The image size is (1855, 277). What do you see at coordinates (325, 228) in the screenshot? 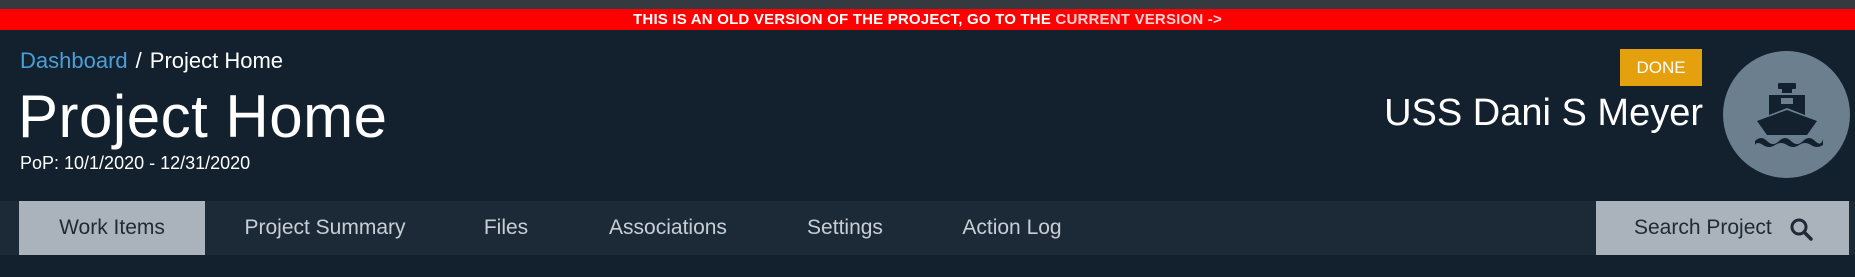
I see `tab-project-summary: Project Summary` at bounding box center [325, 228].